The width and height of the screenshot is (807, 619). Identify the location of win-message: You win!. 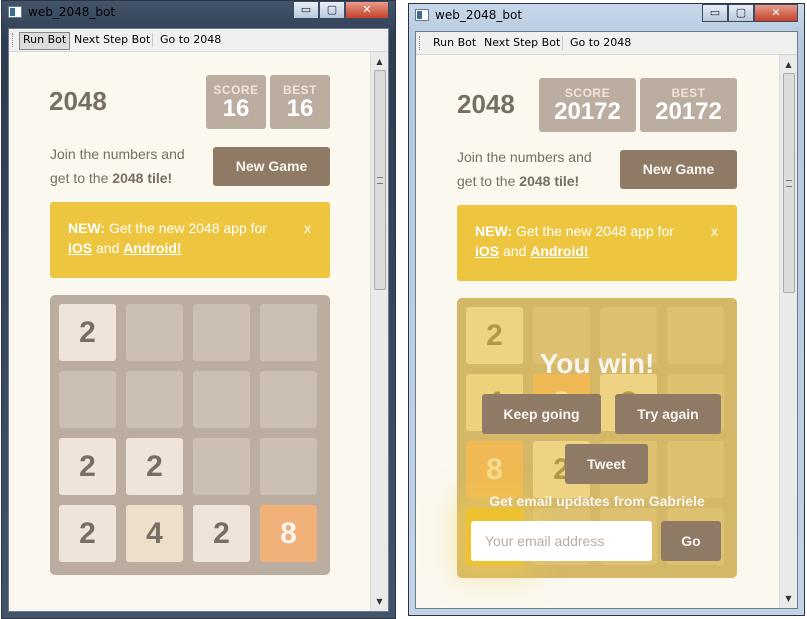
(597, 363).